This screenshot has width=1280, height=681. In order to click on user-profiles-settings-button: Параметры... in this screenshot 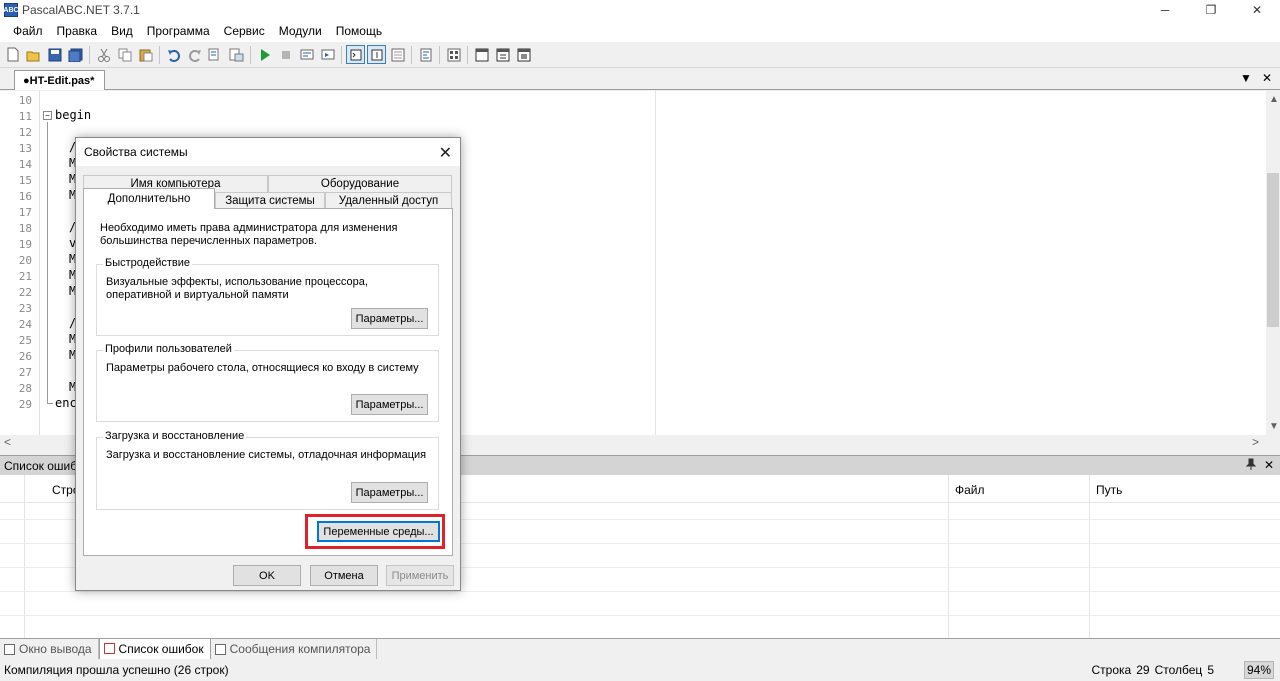, I will do `click(389, 404)`.